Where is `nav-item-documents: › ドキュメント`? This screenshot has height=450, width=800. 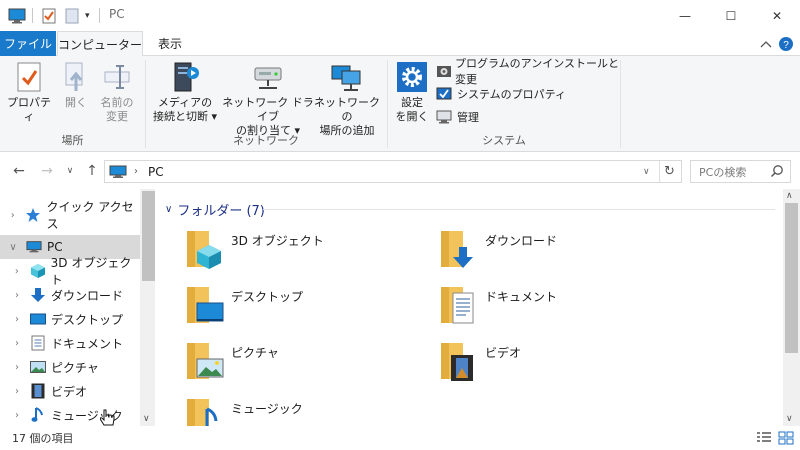
nav-item-documents: › ドキュメント is located at coordinates (70, 343).